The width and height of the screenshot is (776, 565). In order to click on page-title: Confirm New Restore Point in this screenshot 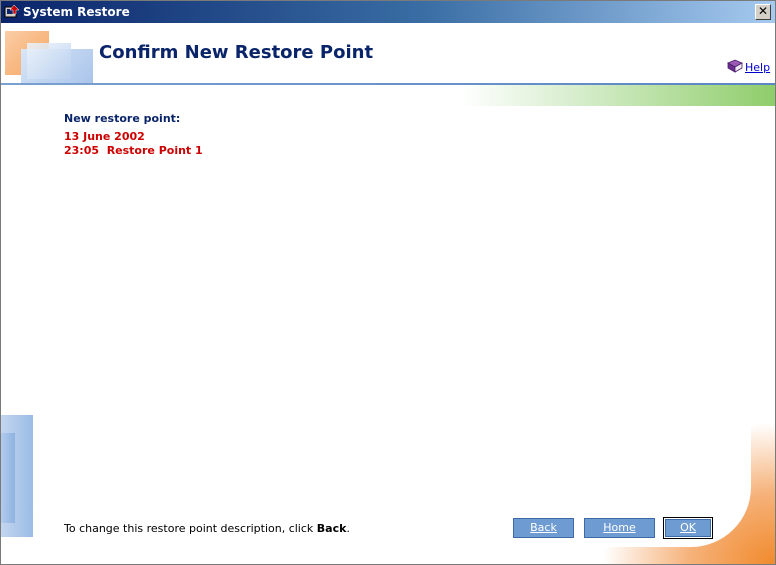, I will do `click(236, 52)`.